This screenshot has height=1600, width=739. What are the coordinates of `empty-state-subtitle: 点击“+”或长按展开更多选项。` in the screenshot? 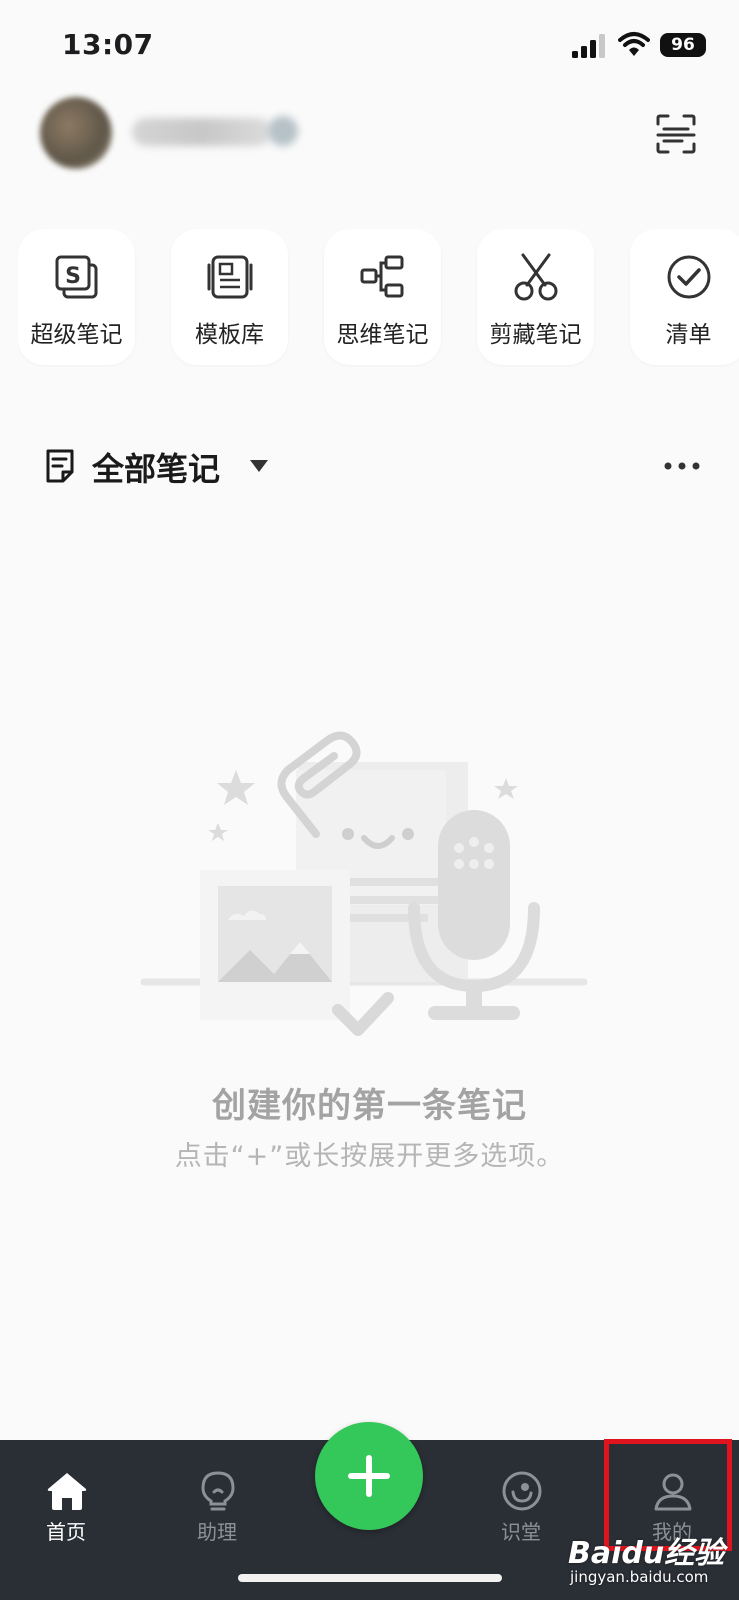 It's located at (369, 1156).